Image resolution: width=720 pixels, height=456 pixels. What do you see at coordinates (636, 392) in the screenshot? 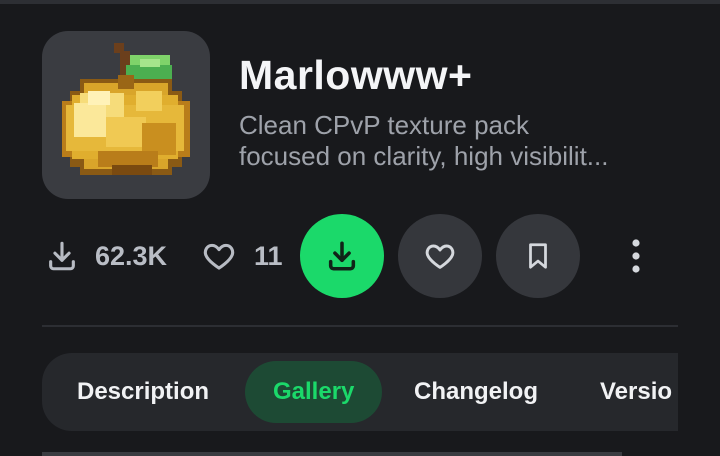
I see `tab-versions: Versio` at bounding box center [636, 392].